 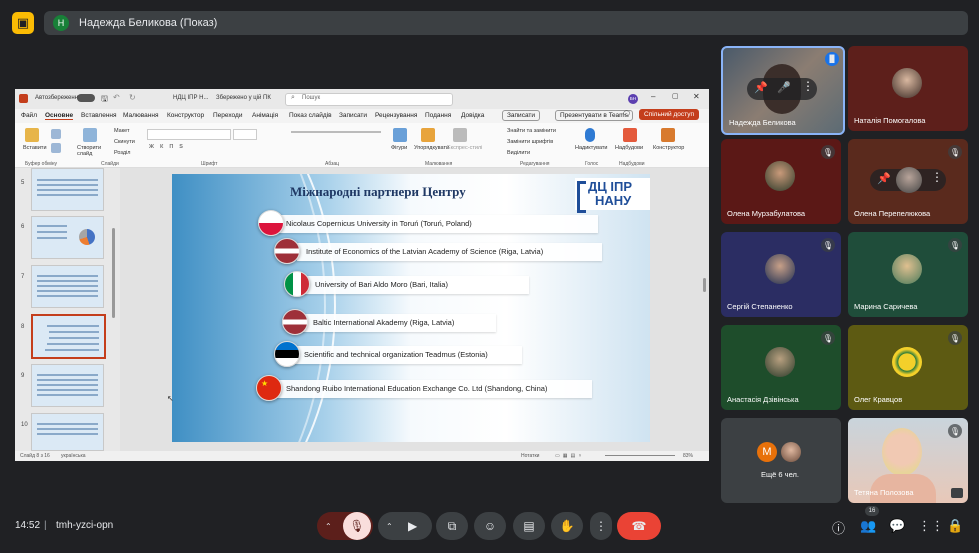 I want to click on find-replace-button: Знайти та замінити, so click(x=531, y=131).